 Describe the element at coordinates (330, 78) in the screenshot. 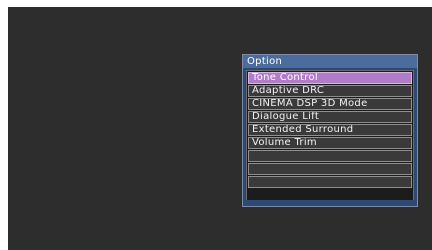

I see `option-item-tone-control: Tone Control` at that location.